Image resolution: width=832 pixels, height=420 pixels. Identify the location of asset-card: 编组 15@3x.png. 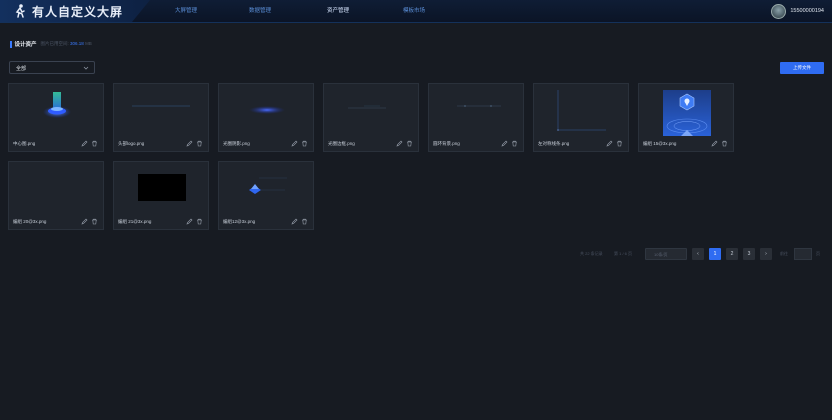
(686, 117).